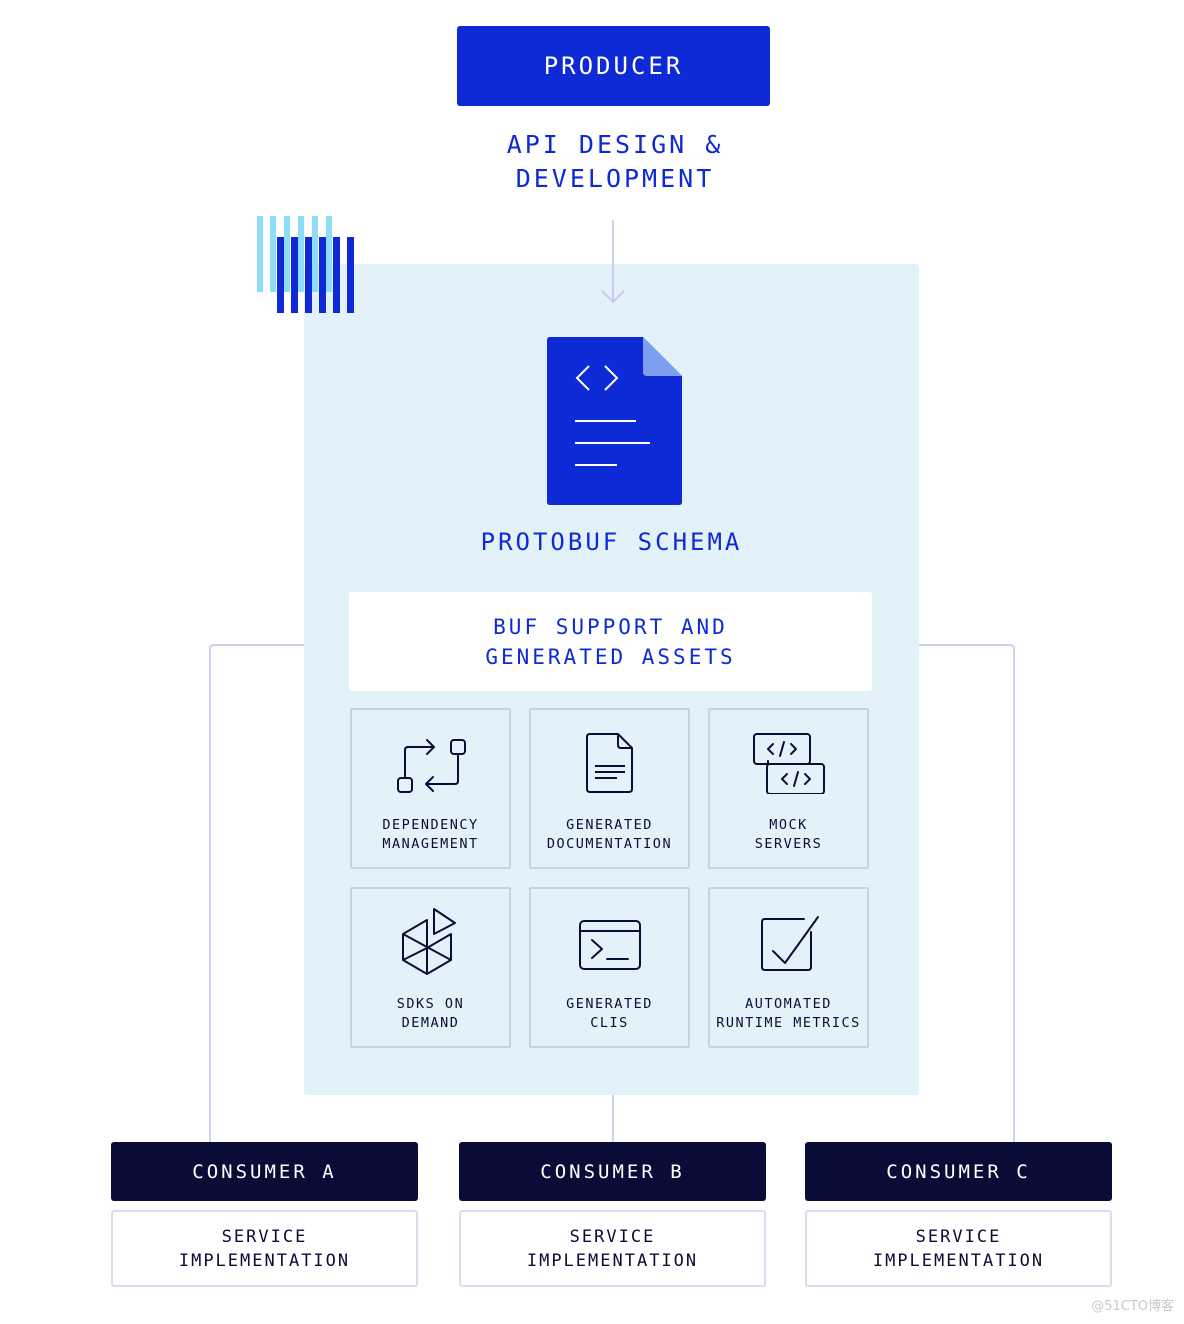 The width and height of the screenshot is (1184, 1324). Describe the element at coordinates (609, 834) in the screenshot. I see `tile-label: GENERATED DOCUMENTATION` at that location.